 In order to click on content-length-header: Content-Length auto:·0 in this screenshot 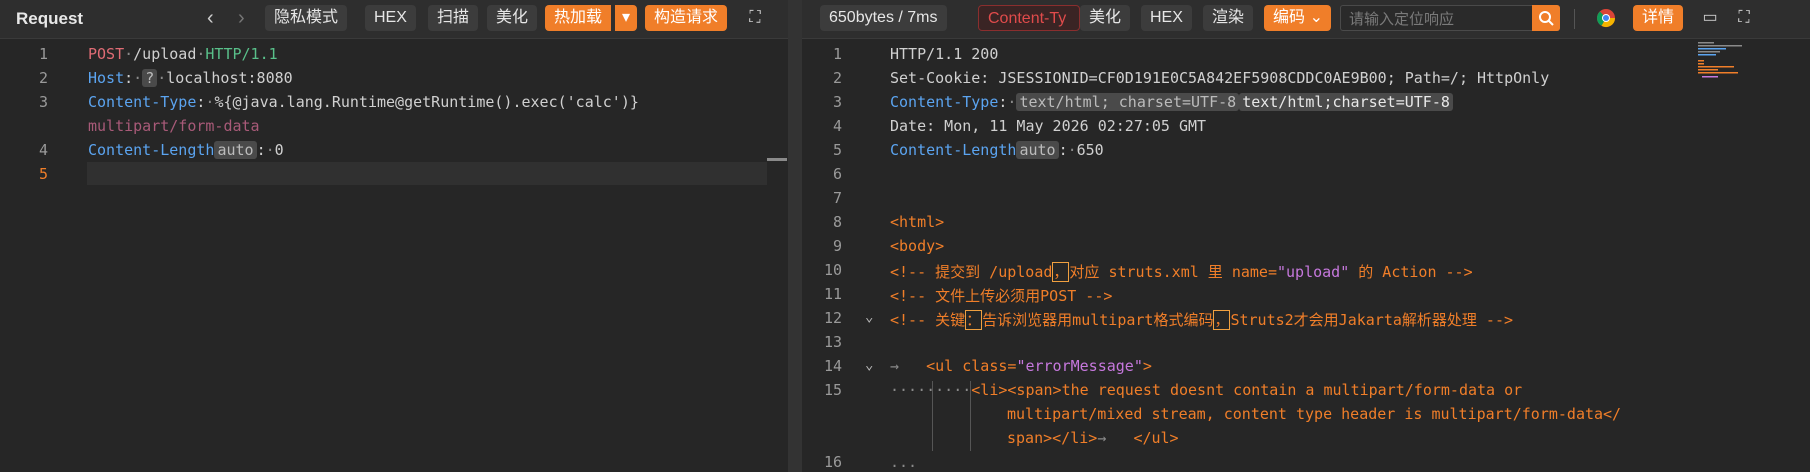, I will do `click(186, 150)`.